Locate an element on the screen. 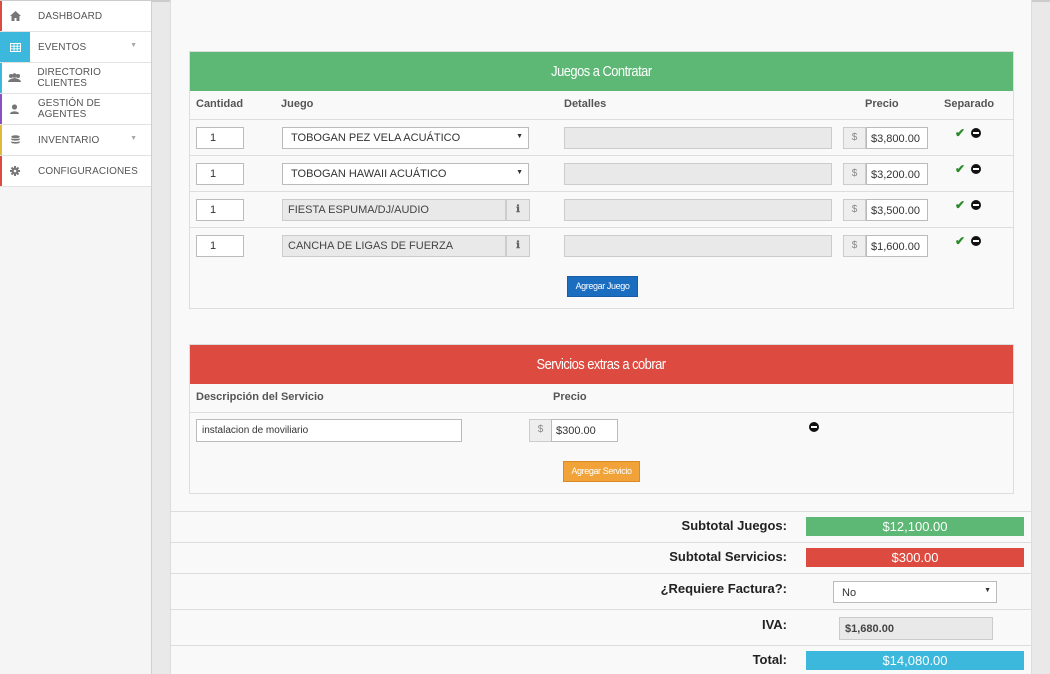 This screenshot has width=1050, height=674. sidebar-item-eventos: EVENTOS ▼ is located at coordinates (75, 47).